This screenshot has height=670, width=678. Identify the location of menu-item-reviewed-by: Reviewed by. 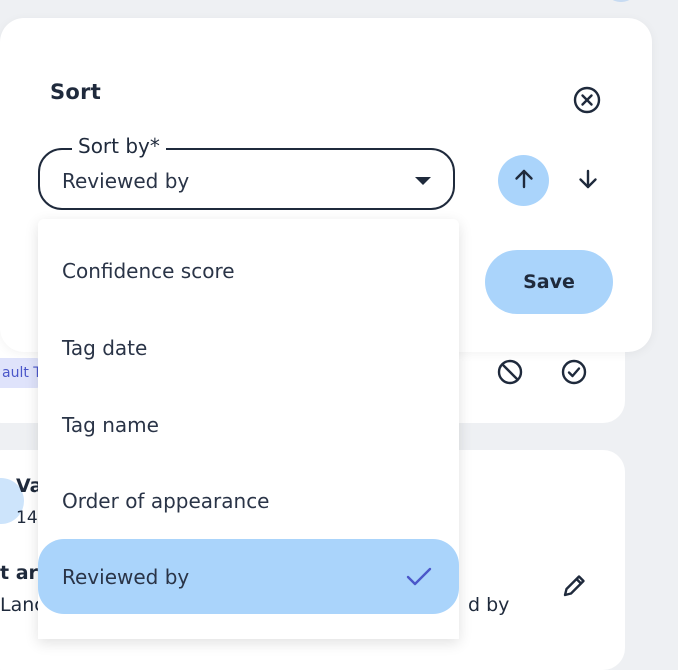
(248, 576).